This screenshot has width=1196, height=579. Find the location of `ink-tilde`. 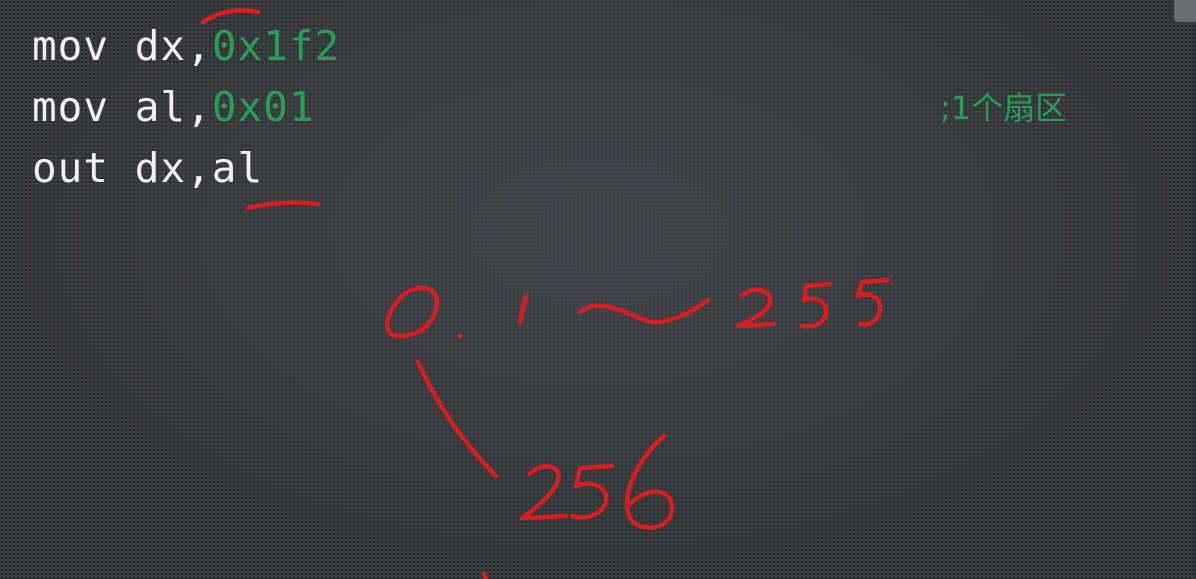

ink-tilde is located at coordinates (644, 311).